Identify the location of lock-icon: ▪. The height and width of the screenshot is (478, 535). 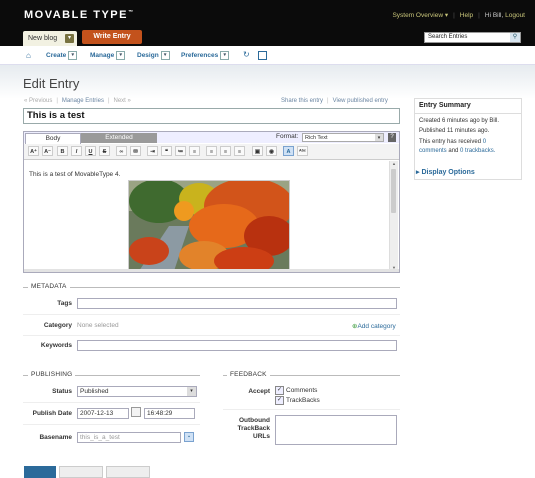
(189, 437).